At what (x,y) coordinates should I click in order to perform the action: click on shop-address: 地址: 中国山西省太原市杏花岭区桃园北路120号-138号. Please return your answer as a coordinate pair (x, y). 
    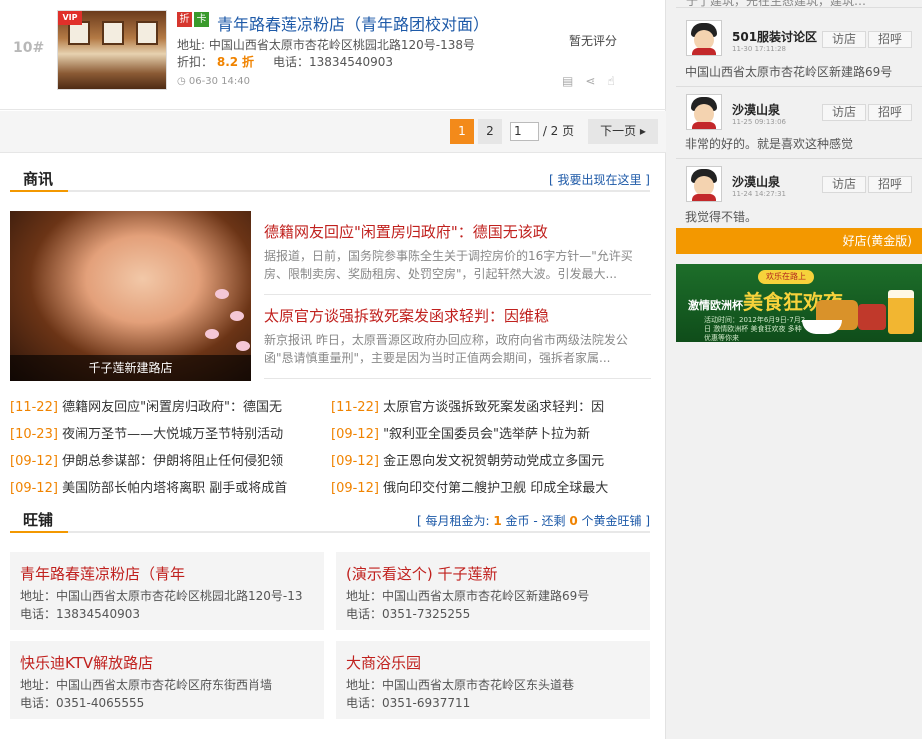
    Looking at the image, I should click on (326, 45).